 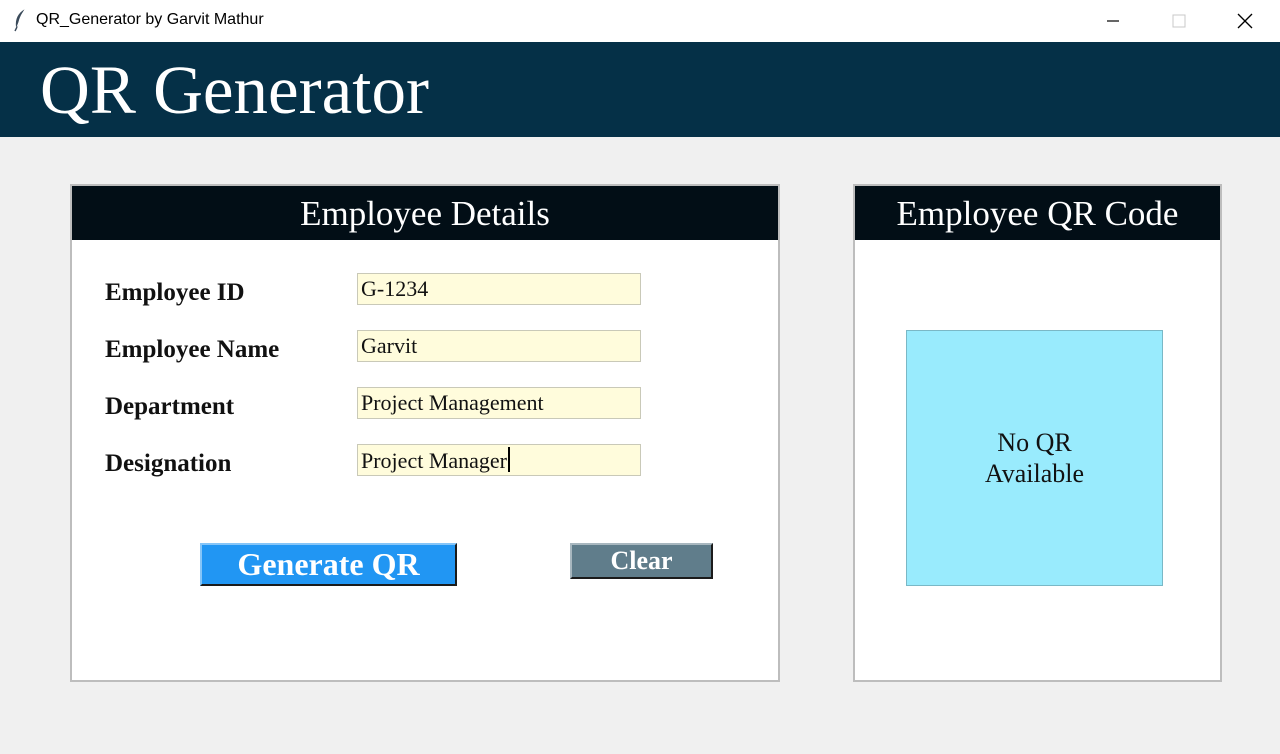 I want to click on close-button, so click(x=1245, y=21).